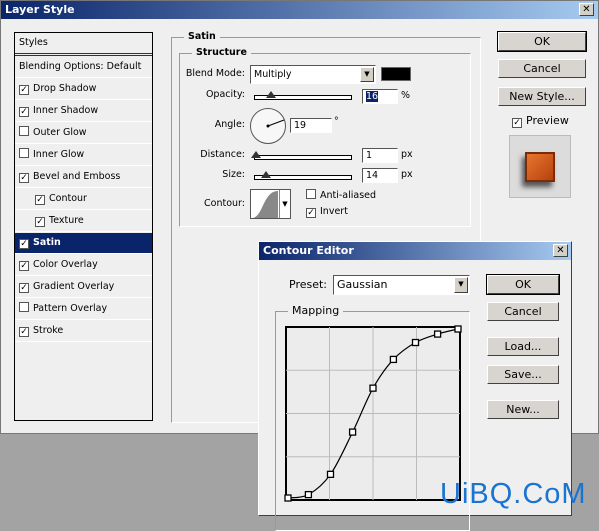 The height and width of the screenshot is (531, 599). I want to click on styles-list-item: ✓ Stroke, so click(83, 331).